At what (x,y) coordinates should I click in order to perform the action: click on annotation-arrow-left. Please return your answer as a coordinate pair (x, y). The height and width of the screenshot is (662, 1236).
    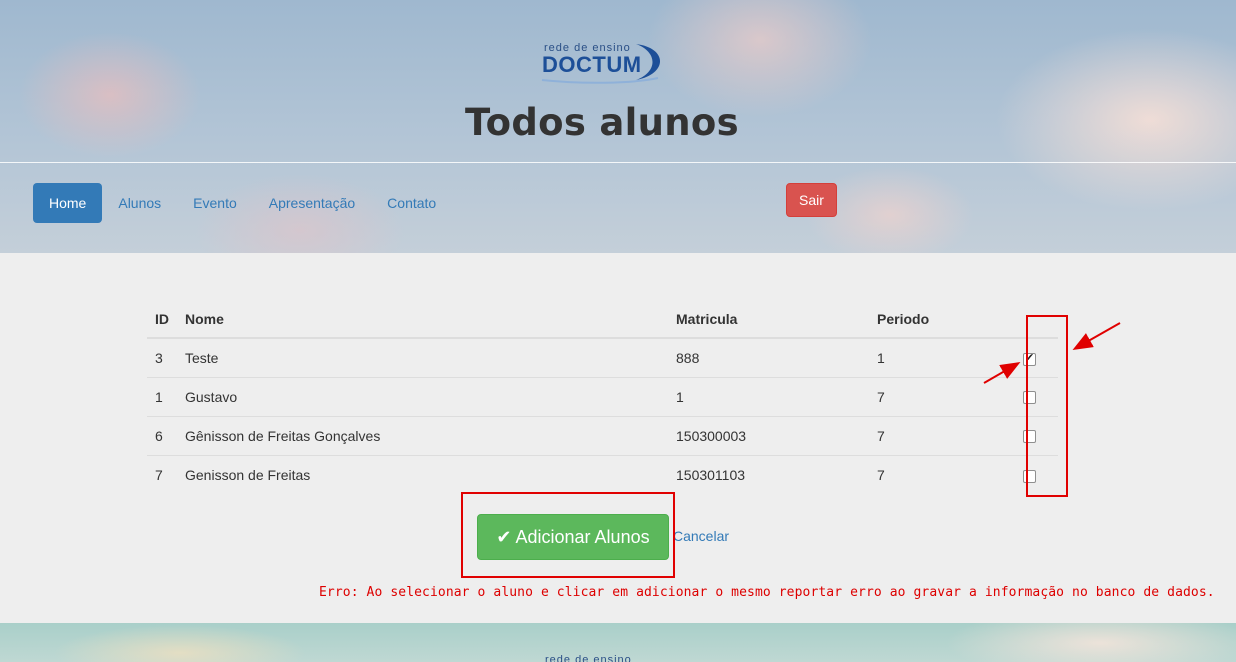
    Looking at the image, I should click on (1002, 373).